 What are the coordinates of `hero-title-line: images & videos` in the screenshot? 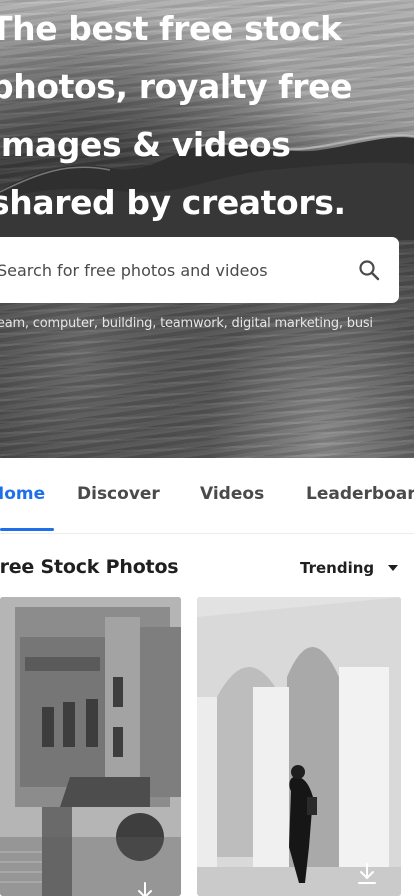 It's located at (145, 144).